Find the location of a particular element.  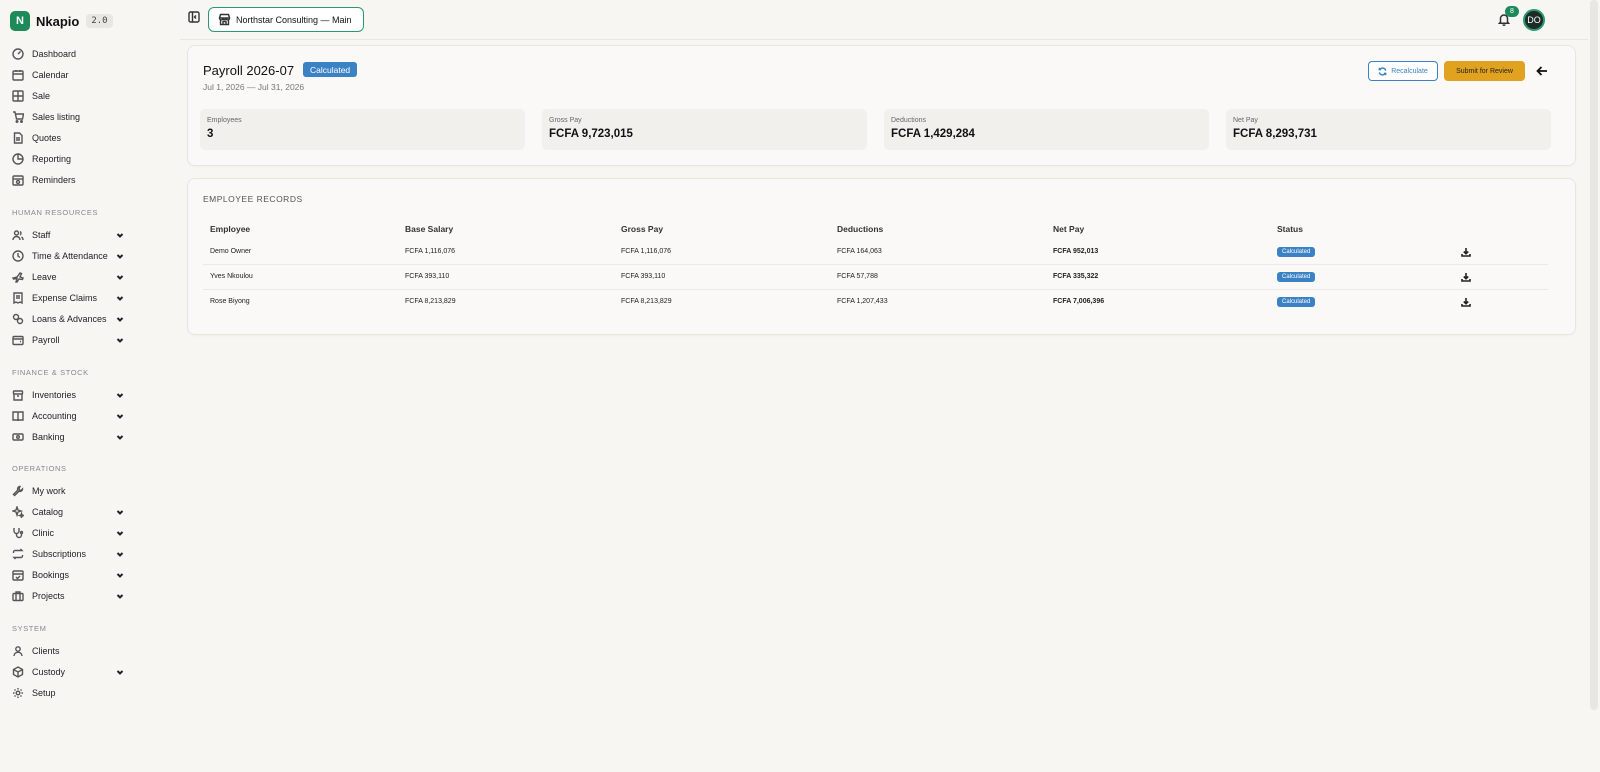

sidebar-toggle-icon is located at coordinates (194, 17).